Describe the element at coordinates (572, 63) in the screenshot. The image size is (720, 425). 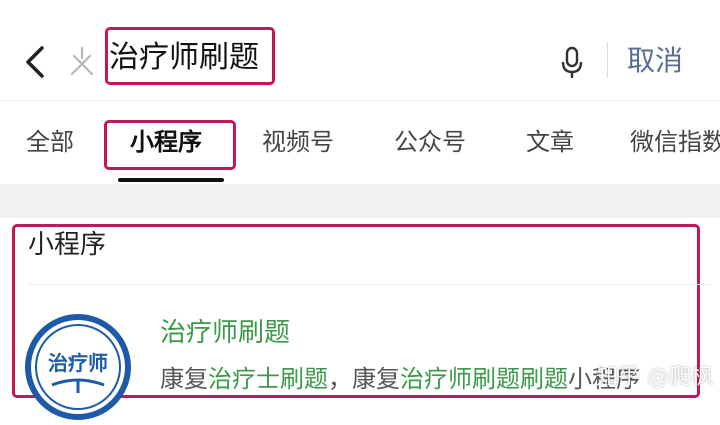
I see `microphone-icon` at that location.